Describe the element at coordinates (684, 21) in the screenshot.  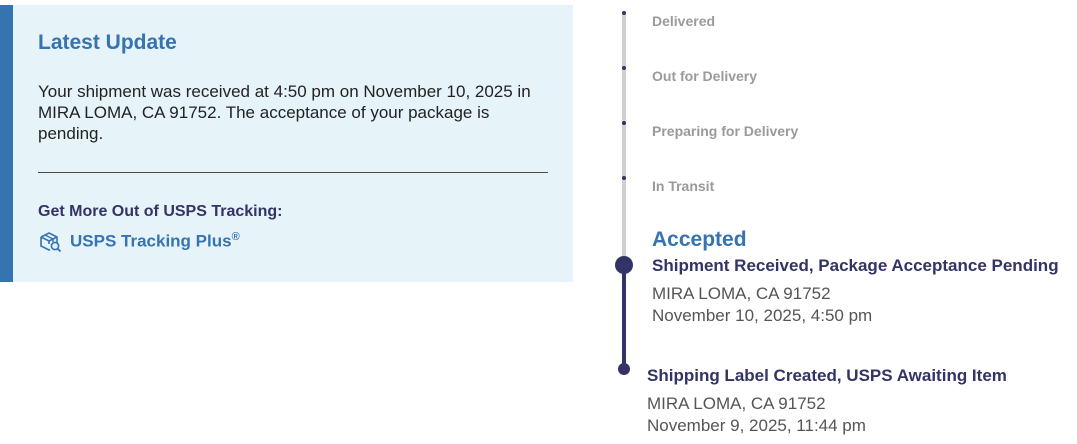
I see `step-delivered: Delivered` at that location.